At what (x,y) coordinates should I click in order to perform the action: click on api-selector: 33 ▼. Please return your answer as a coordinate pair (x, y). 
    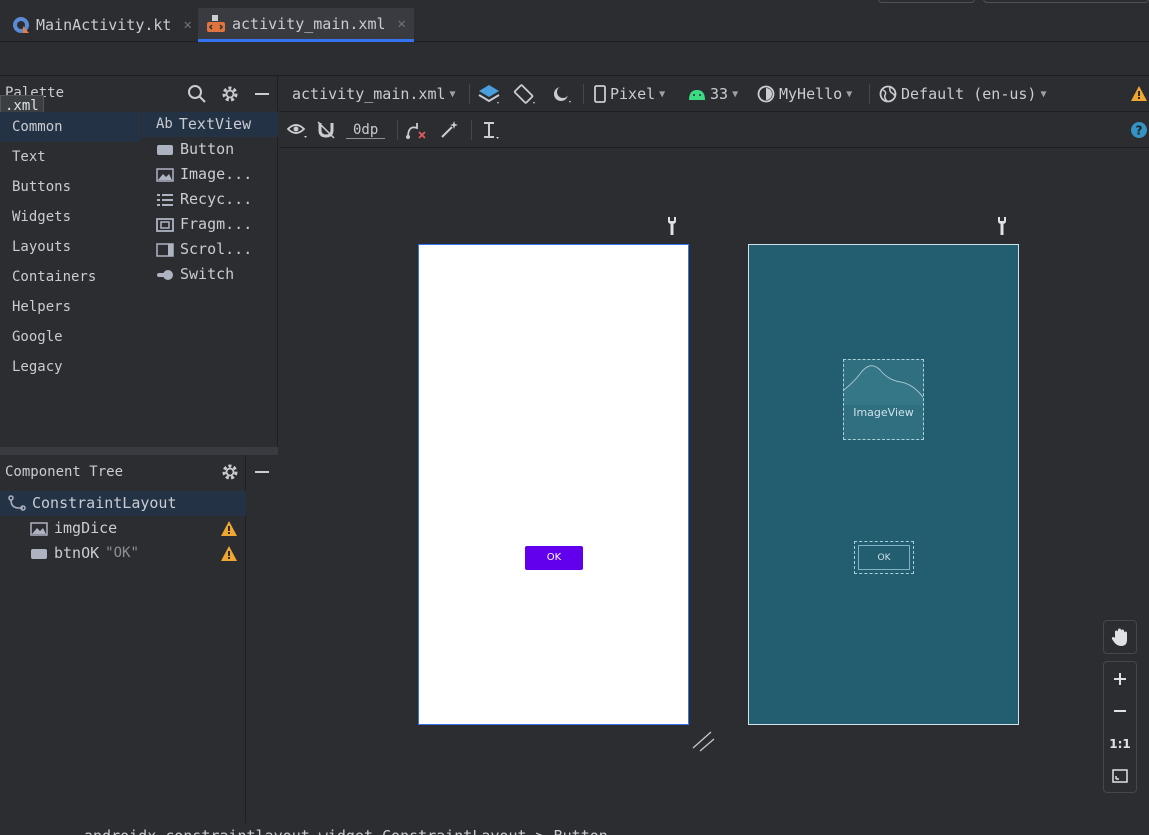
    Looking at the image, I should click on (713, 94).